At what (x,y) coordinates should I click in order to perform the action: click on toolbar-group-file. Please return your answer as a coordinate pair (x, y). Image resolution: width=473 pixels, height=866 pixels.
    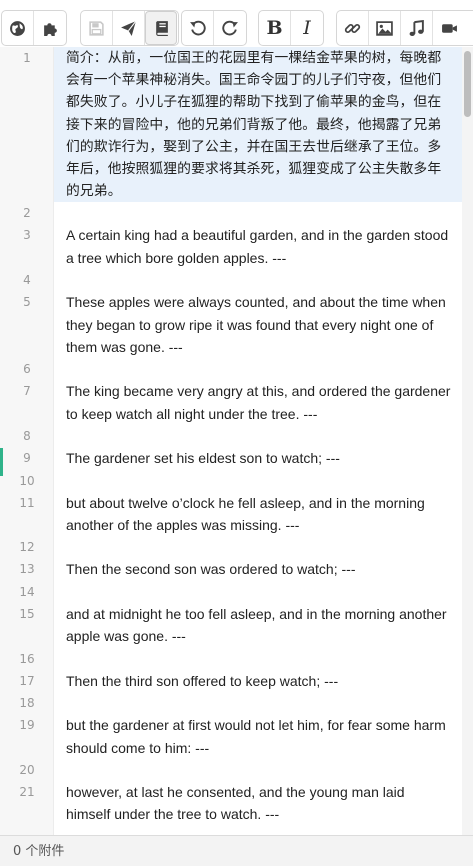
    Looking at the image, I should click on (129, 28).